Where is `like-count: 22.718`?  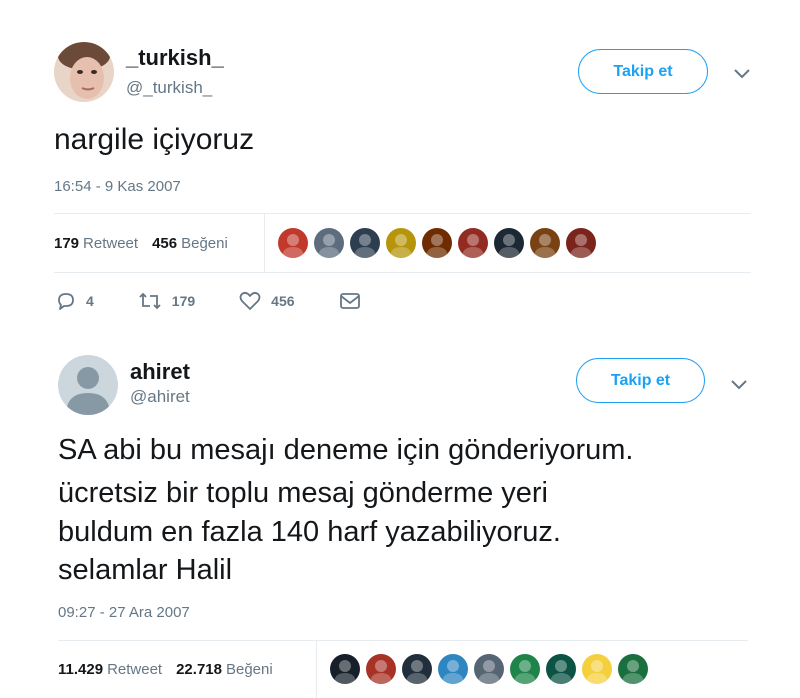
like-count: 22.718 is located at coordinates (199, 669).